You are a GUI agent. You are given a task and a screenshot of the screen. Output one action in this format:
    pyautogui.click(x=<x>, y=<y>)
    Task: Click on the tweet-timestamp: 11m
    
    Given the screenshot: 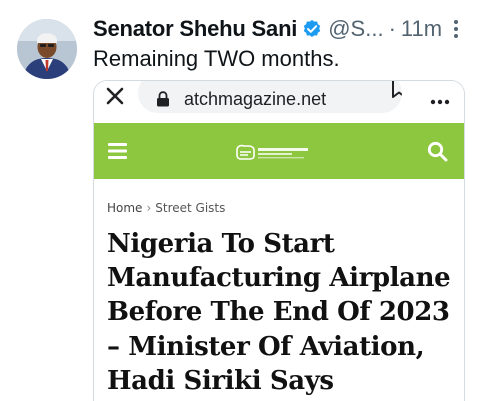 What is the action you would take?
    pyautogui.click(x=421, y=29)
    